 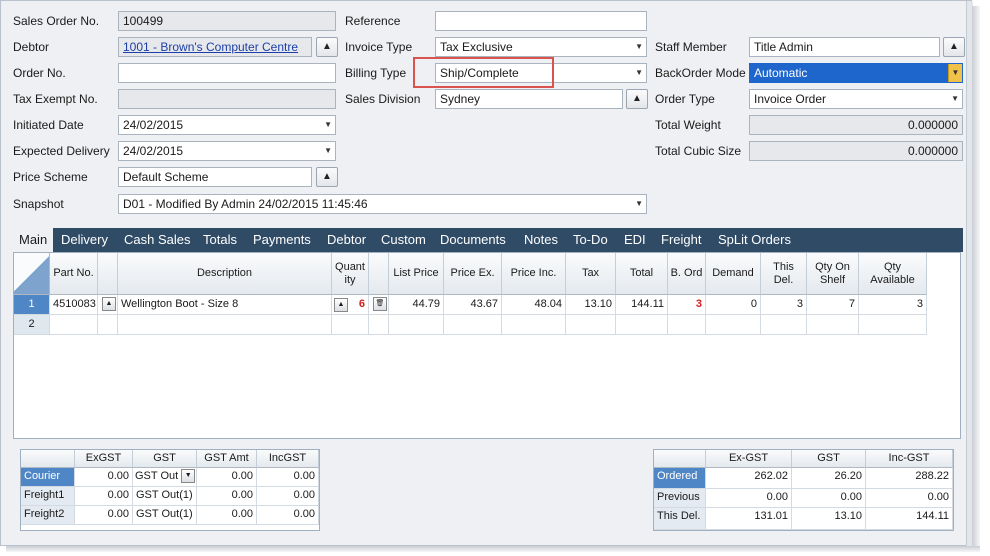 I want to click on cell-delete: 🗑, so click(x=379, y=305).